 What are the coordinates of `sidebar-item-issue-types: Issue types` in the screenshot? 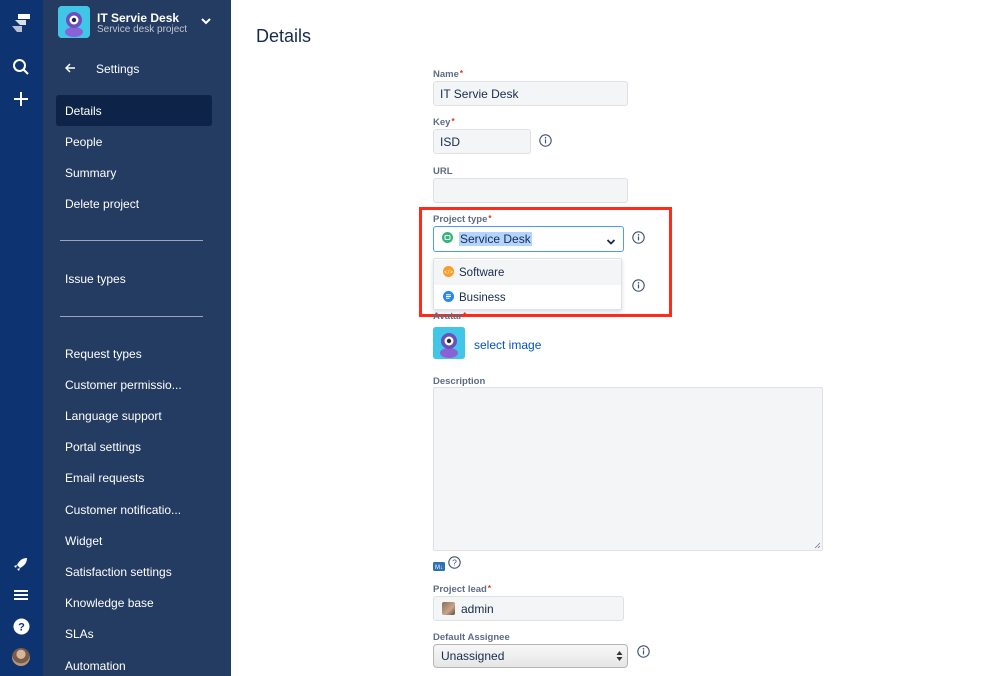 It's located at (134, 278).